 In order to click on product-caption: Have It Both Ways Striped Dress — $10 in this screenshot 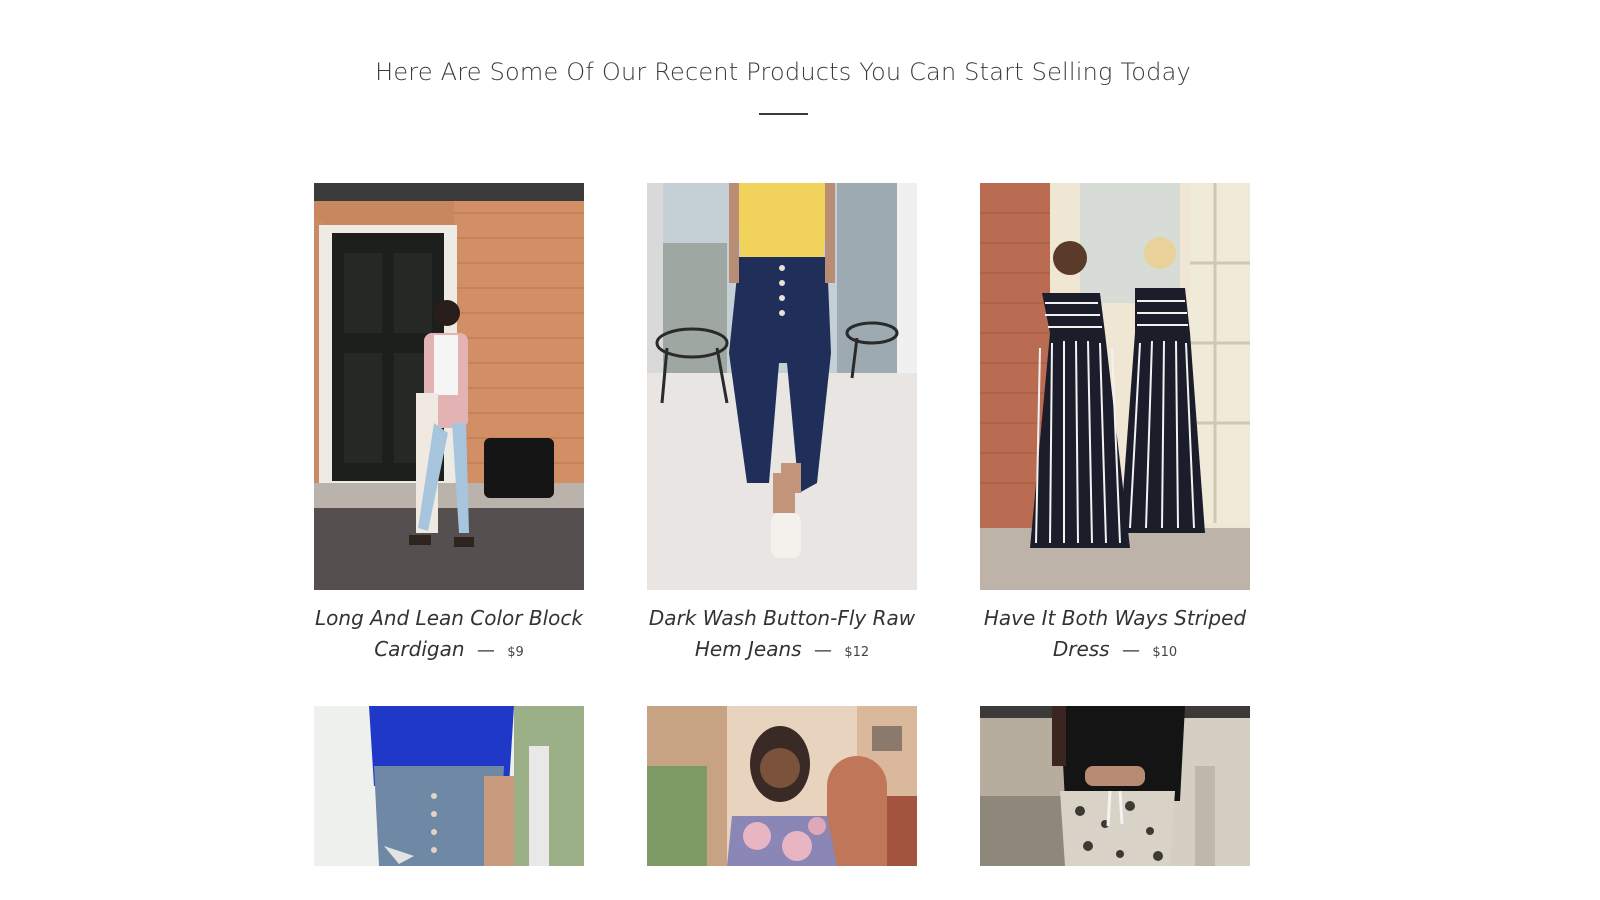, I will do `click(1115, 635)`.